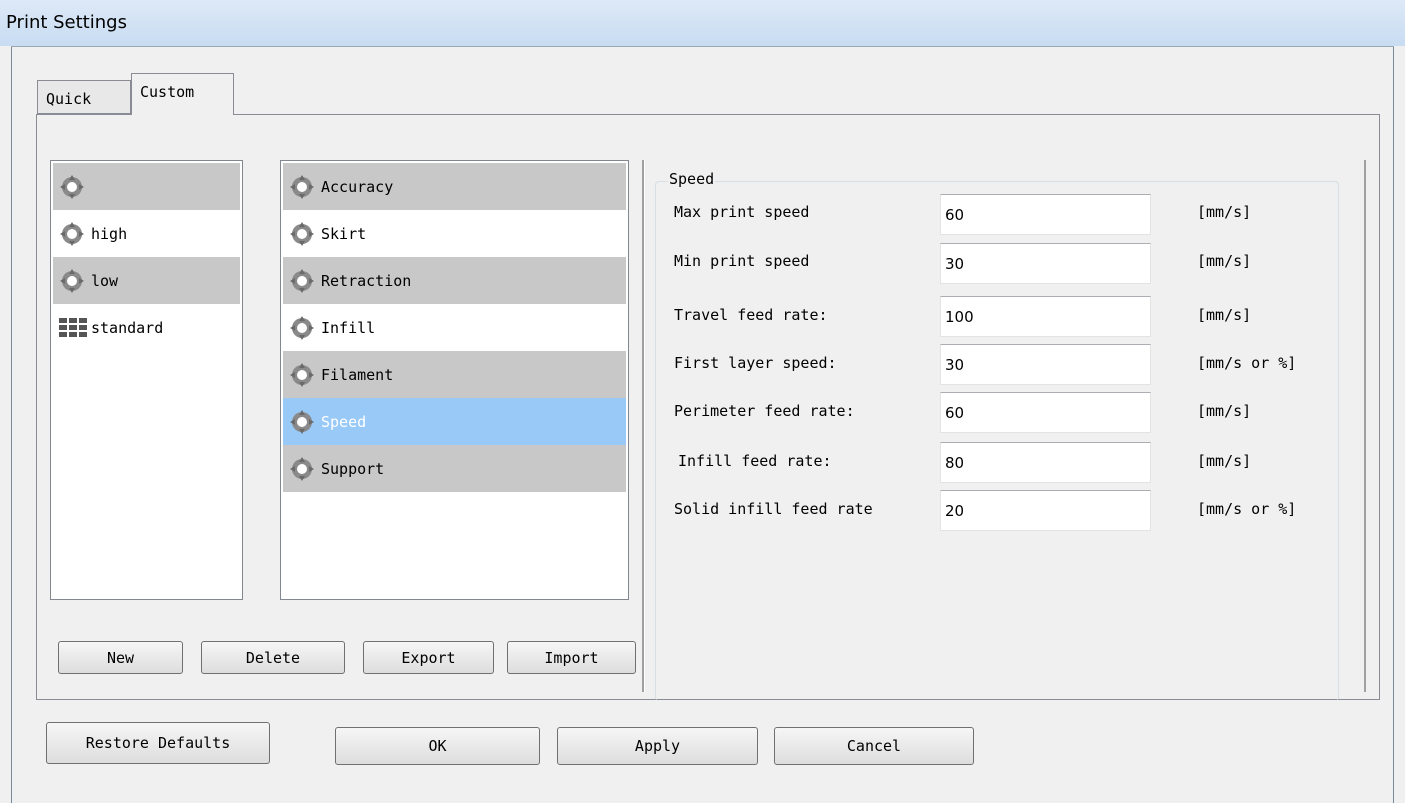 The image size is (1405, 803). Describe the element at coordinates (454, 280) in the screenshot. I see `category-item-retraction: Retraction` at that location.